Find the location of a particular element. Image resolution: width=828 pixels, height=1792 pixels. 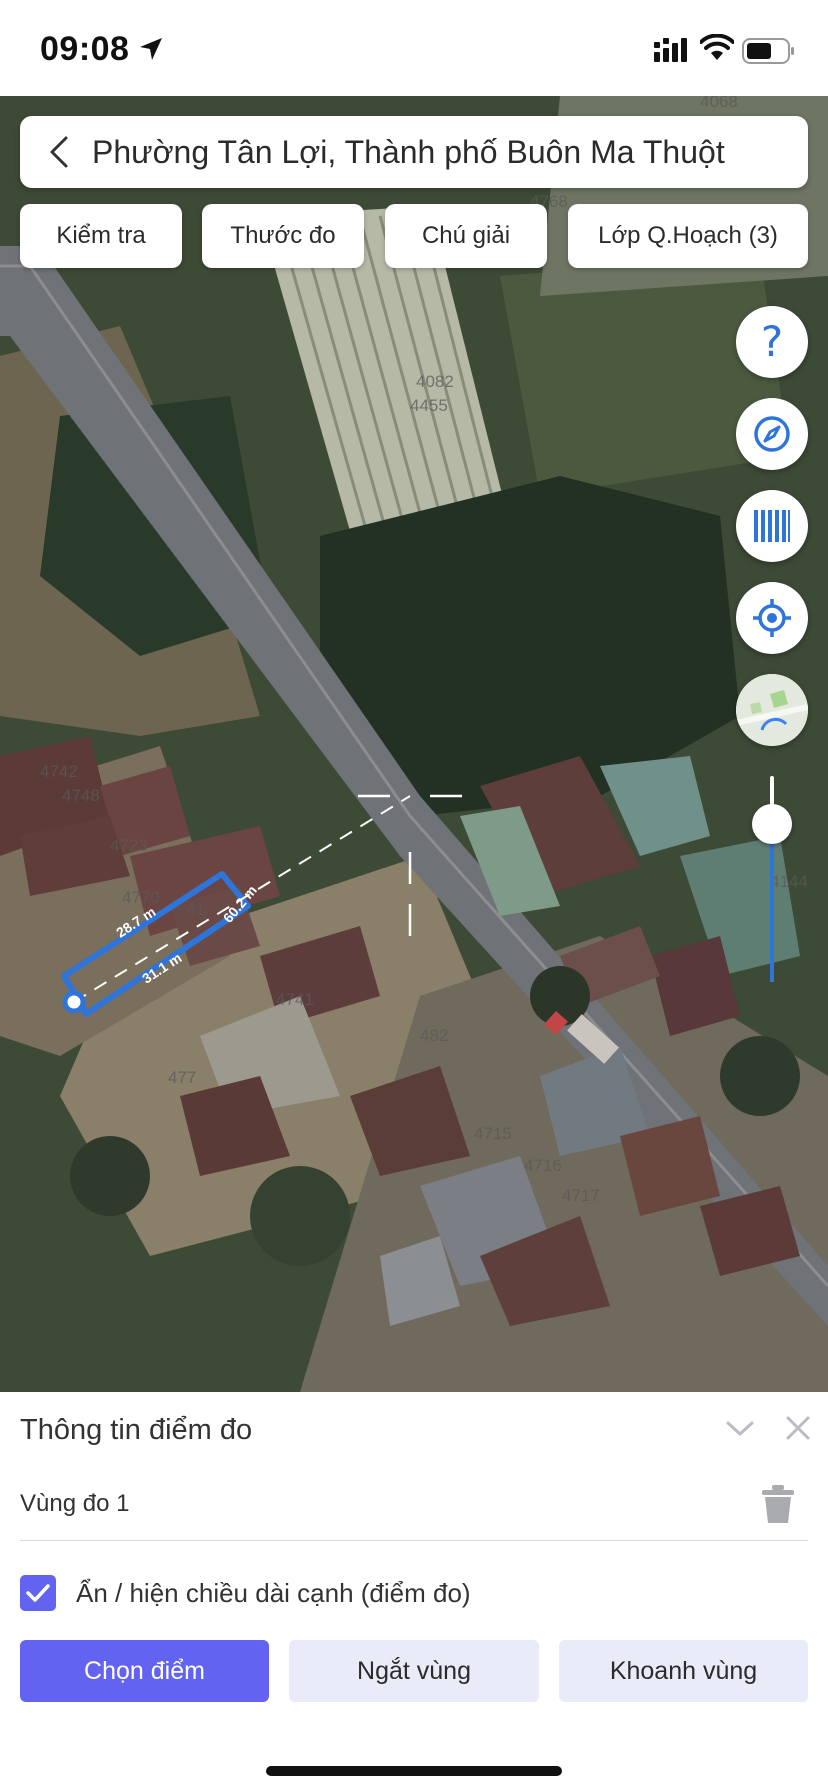

parcel-label: 4723 is located at coordinates (129, 845).